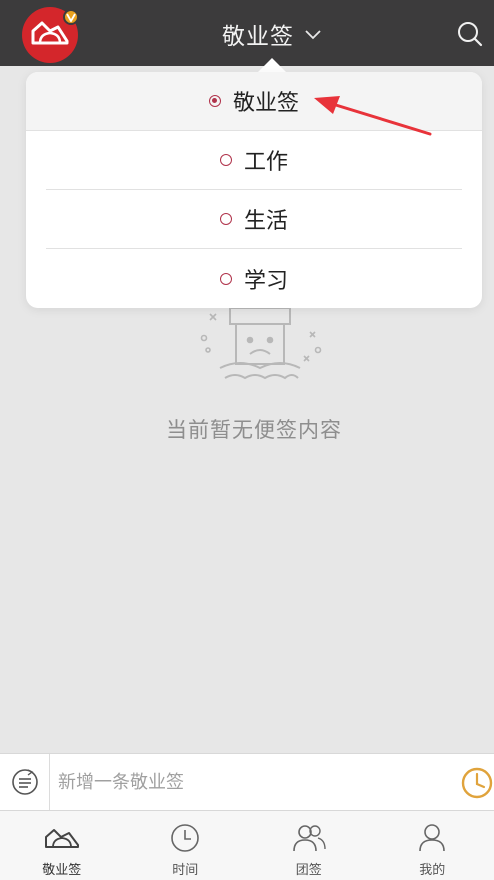 The image size is (494, 880). Describe the element at coordinates (258, 37) in the screenshot. I see `page-title: 敬业签` at that location.